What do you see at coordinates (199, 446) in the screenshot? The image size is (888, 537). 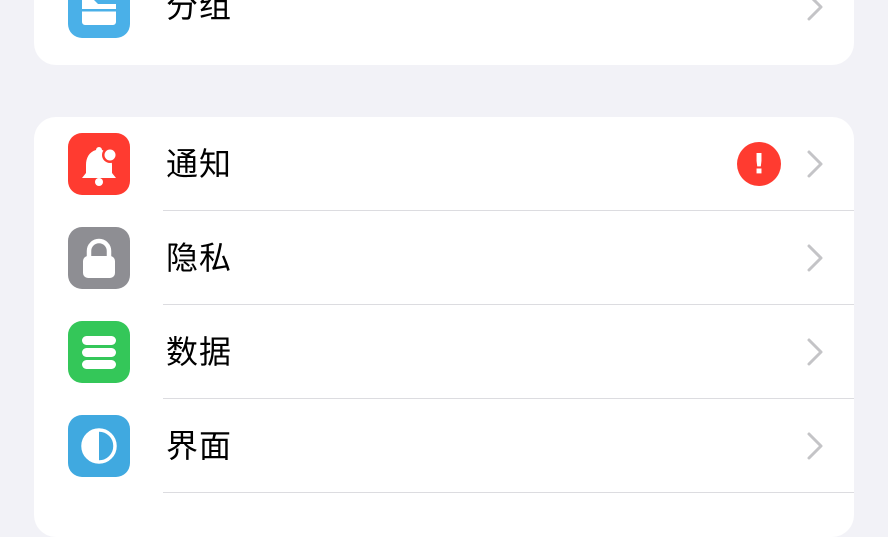 I see `settings-row-interface-label: 界面` at bounding box center [199, 446].